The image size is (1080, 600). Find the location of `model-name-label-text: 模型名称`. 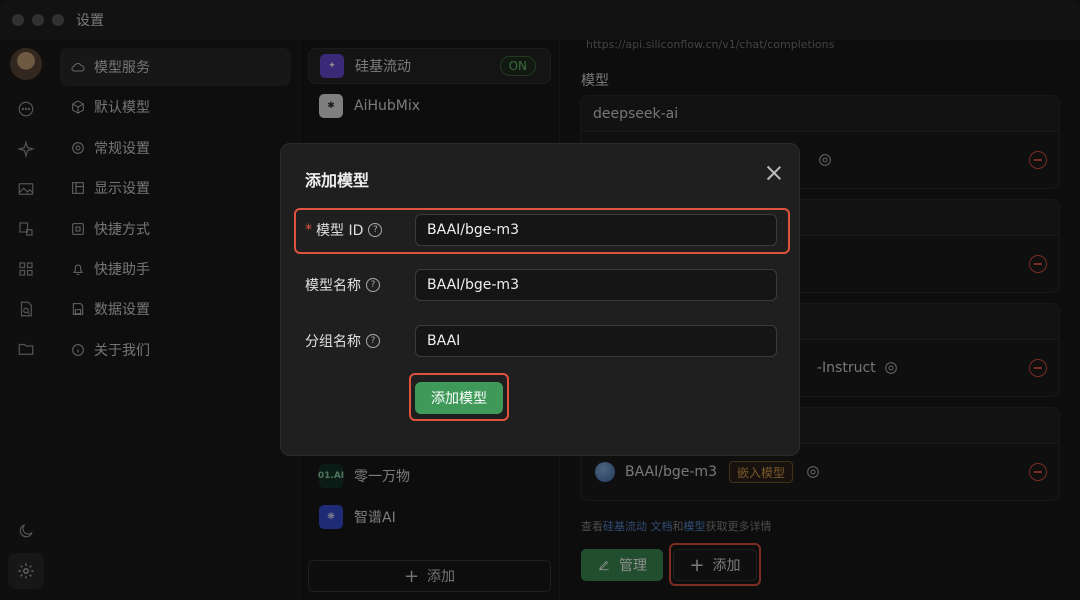

model-name-label-text: 模型名称 is located at coordinates (333, 286).